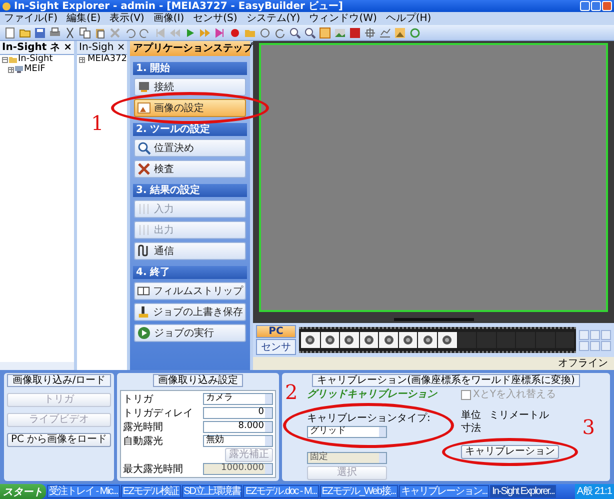  Describe the element at coordinates (59, 380) in the screenshot. I see `group-title: 画像取り込み/ロード` at that location.